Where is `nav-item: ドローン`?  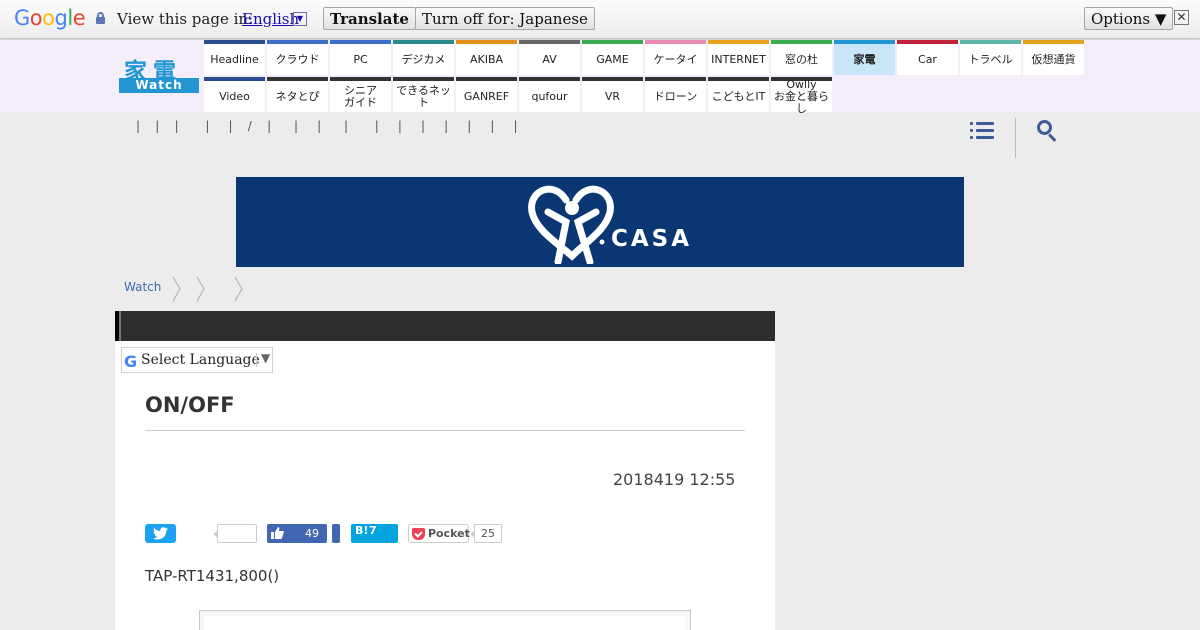
nav-item: ドローン is located at coordinates (675, 94).